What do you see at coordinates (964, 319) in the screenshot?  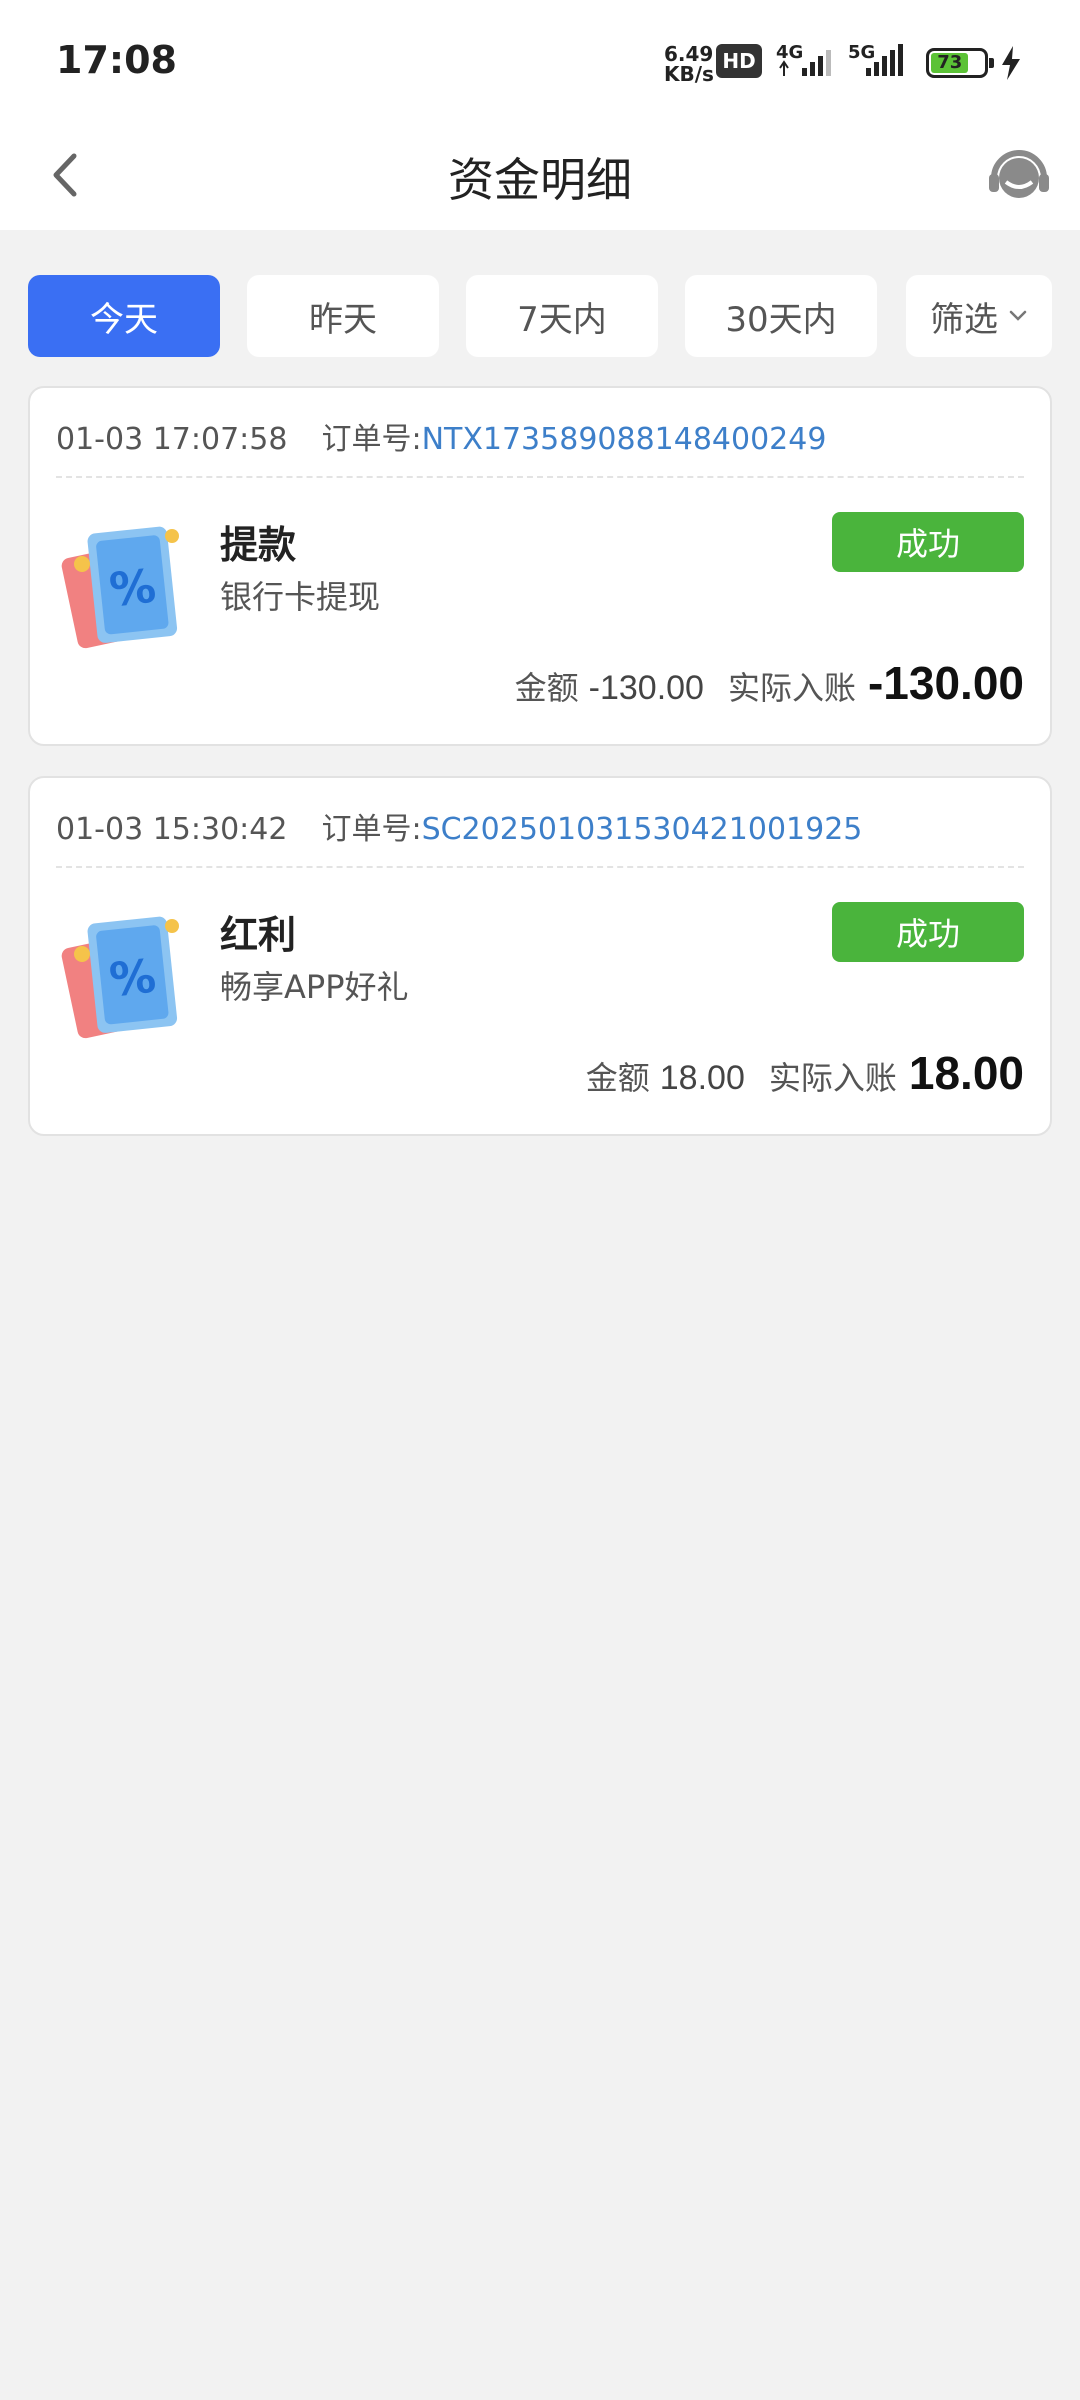 I see `filter-label: 筛选` at bounding box center [964, 319].